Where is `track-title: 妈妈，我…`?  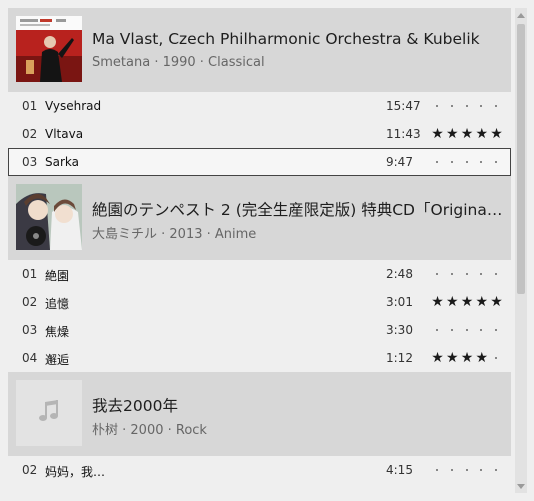 track-title: 妈妈，我… is located at coordinates (75, 472).